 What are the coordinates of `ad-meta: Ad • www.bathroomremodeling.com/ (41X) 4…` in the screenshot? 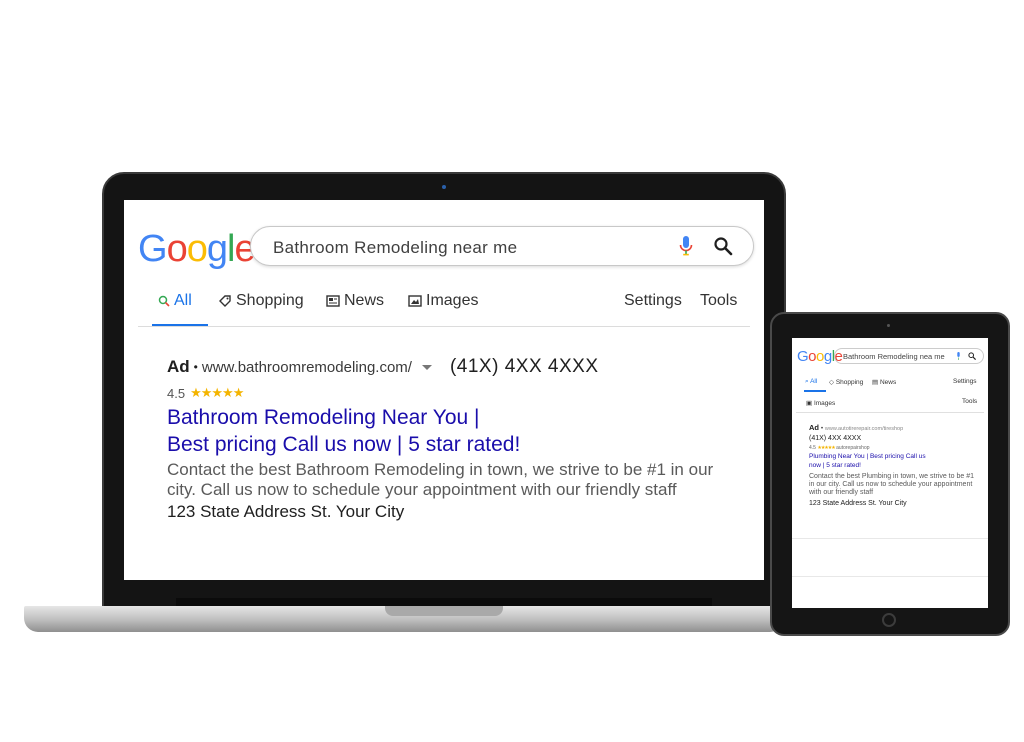 It's located at (457, 367).